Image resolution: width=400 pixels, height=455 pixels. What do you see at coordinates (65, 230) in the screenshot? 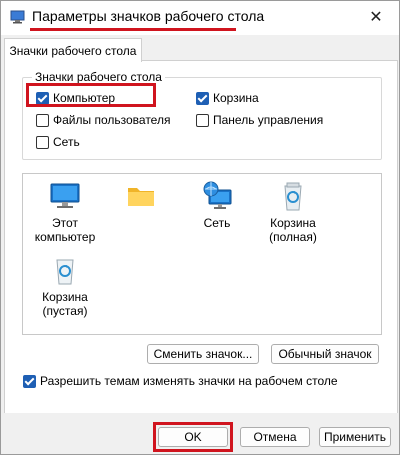
I see `icon-label-this-pc: Этот компьютер` at bounding box center [65, 230].